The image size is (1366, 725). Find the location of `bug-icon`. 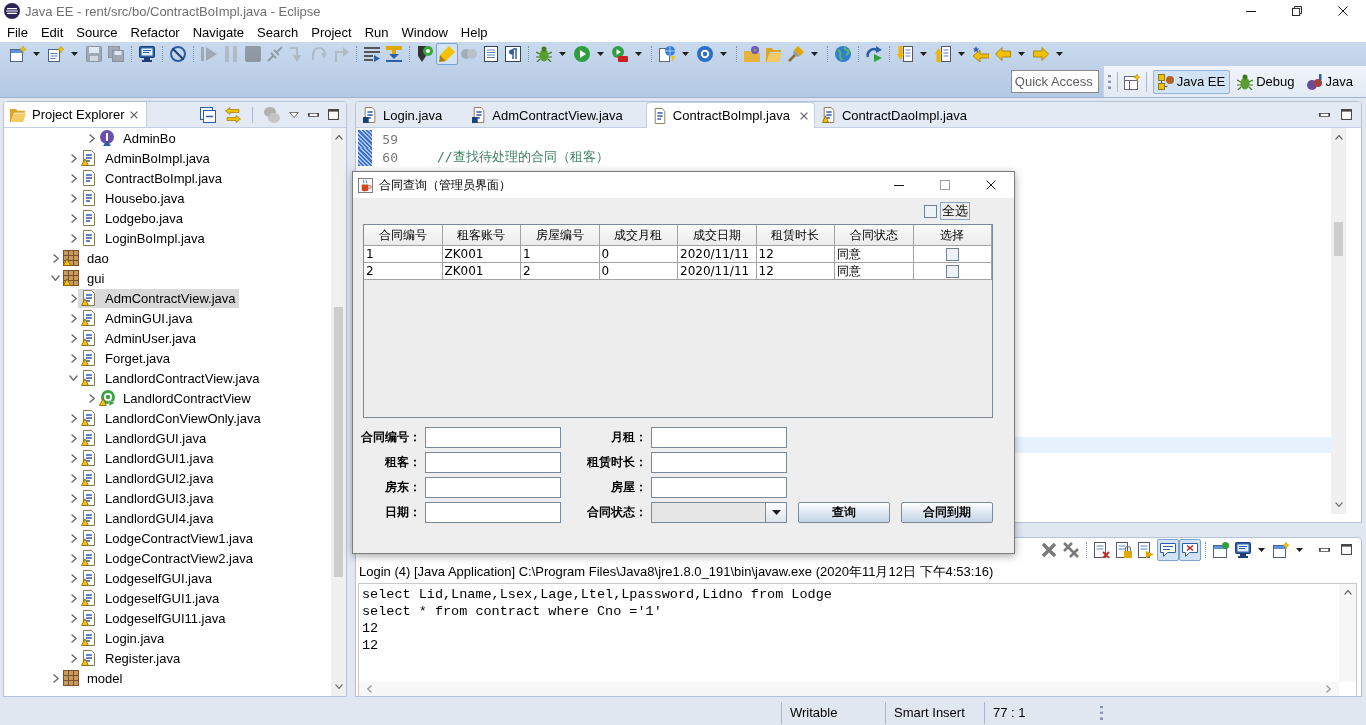

bug-icon is located at coordinates (544, 54).